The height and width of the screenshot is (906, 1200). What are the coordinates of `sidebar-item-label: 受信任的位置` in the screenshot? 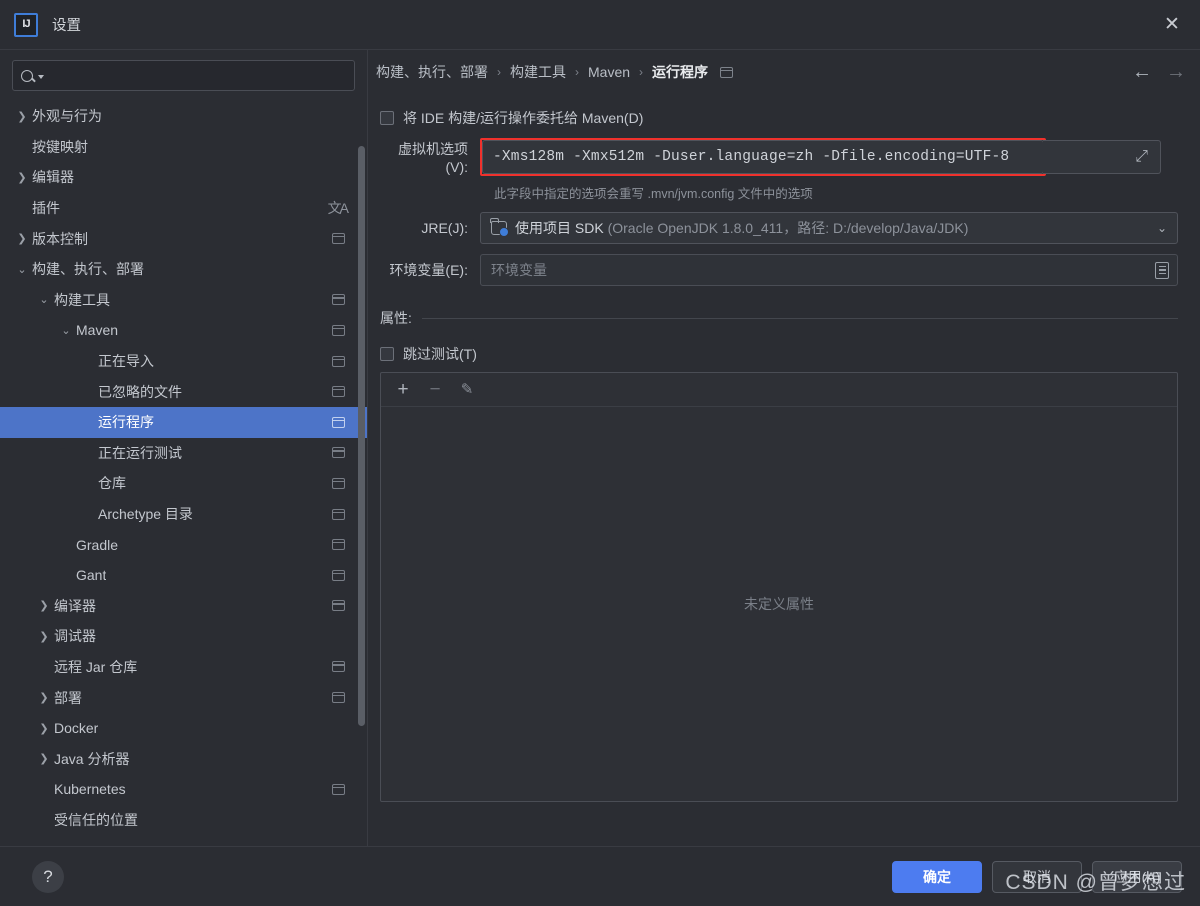 It's located at (96, 819).